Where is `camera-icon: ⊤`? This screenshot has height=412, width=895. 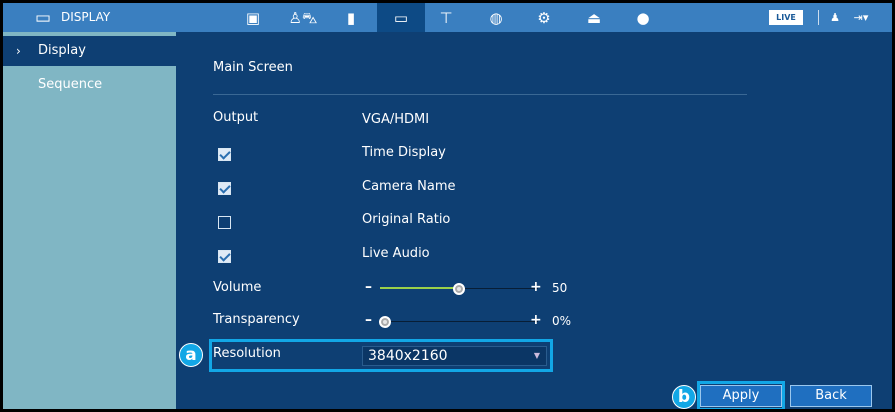
camera-icon: ⊤ is located at coordinates (446, 18).